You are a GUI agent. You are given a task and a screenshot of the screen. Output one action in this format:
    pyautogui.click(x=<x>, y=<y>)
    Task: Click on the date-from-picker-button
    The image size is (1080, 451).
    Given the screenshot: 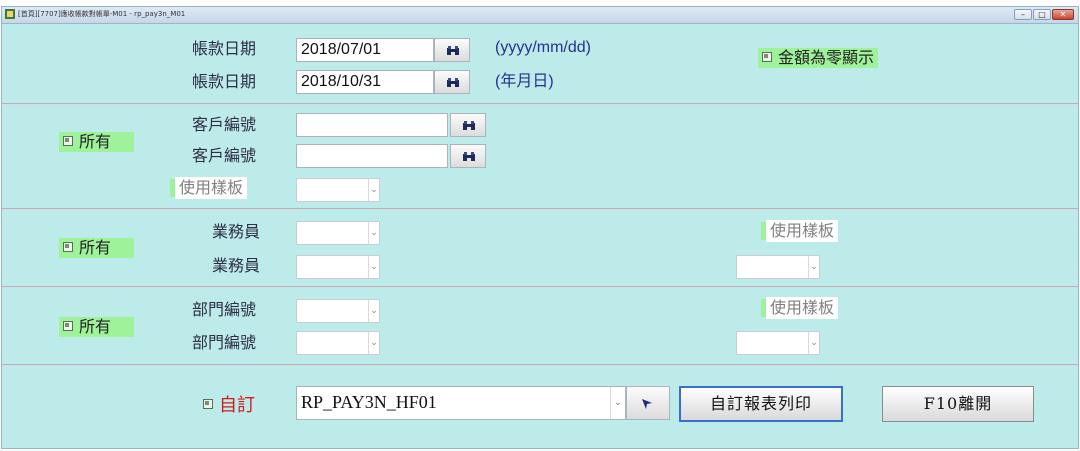 What is the action you would take?
    pyautogui.click(x=452, y=50)
    